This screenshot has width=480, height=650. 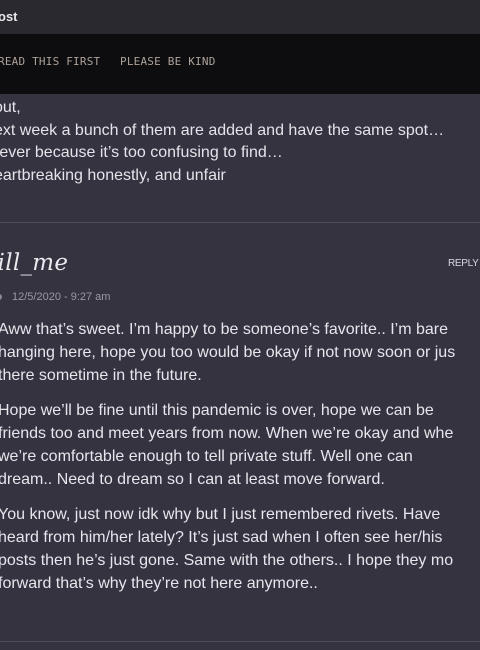 What do you see at coordinates (34, 263) in the screenshot?
I see `comment-author: till_me` at bounding box center [34, 263].